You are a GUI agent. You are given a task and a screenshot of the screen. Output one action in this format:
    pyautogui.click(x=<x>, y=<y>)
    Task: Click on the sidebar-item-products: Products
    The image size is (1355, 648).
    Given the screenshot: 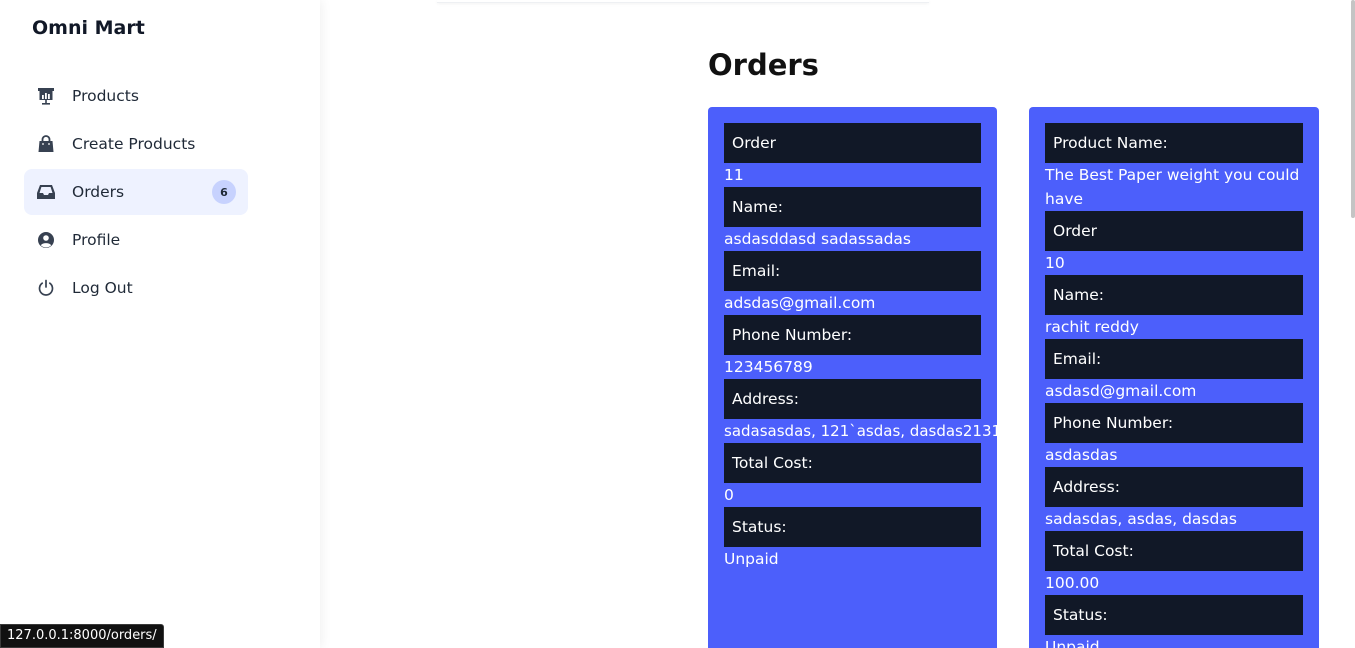 What is the action you would take?
    pyautogui.click(x=136, y=96)
    